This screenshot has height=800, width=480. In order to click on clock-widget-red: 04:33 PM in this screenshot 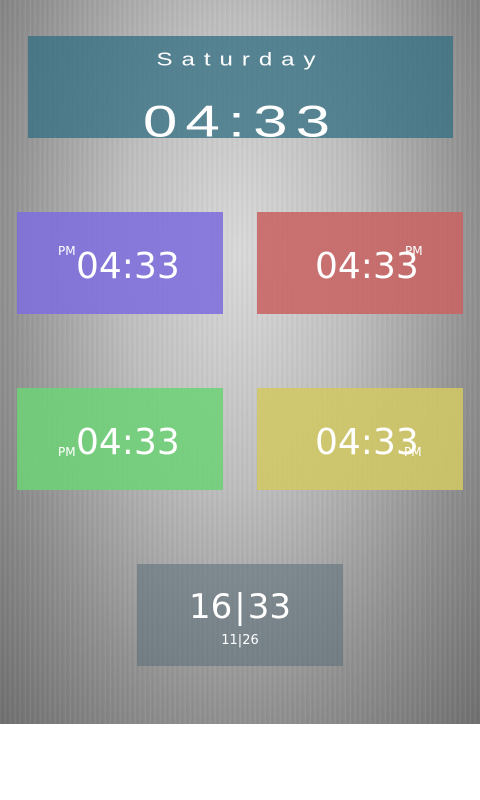, I will do `click(360, 263)`.